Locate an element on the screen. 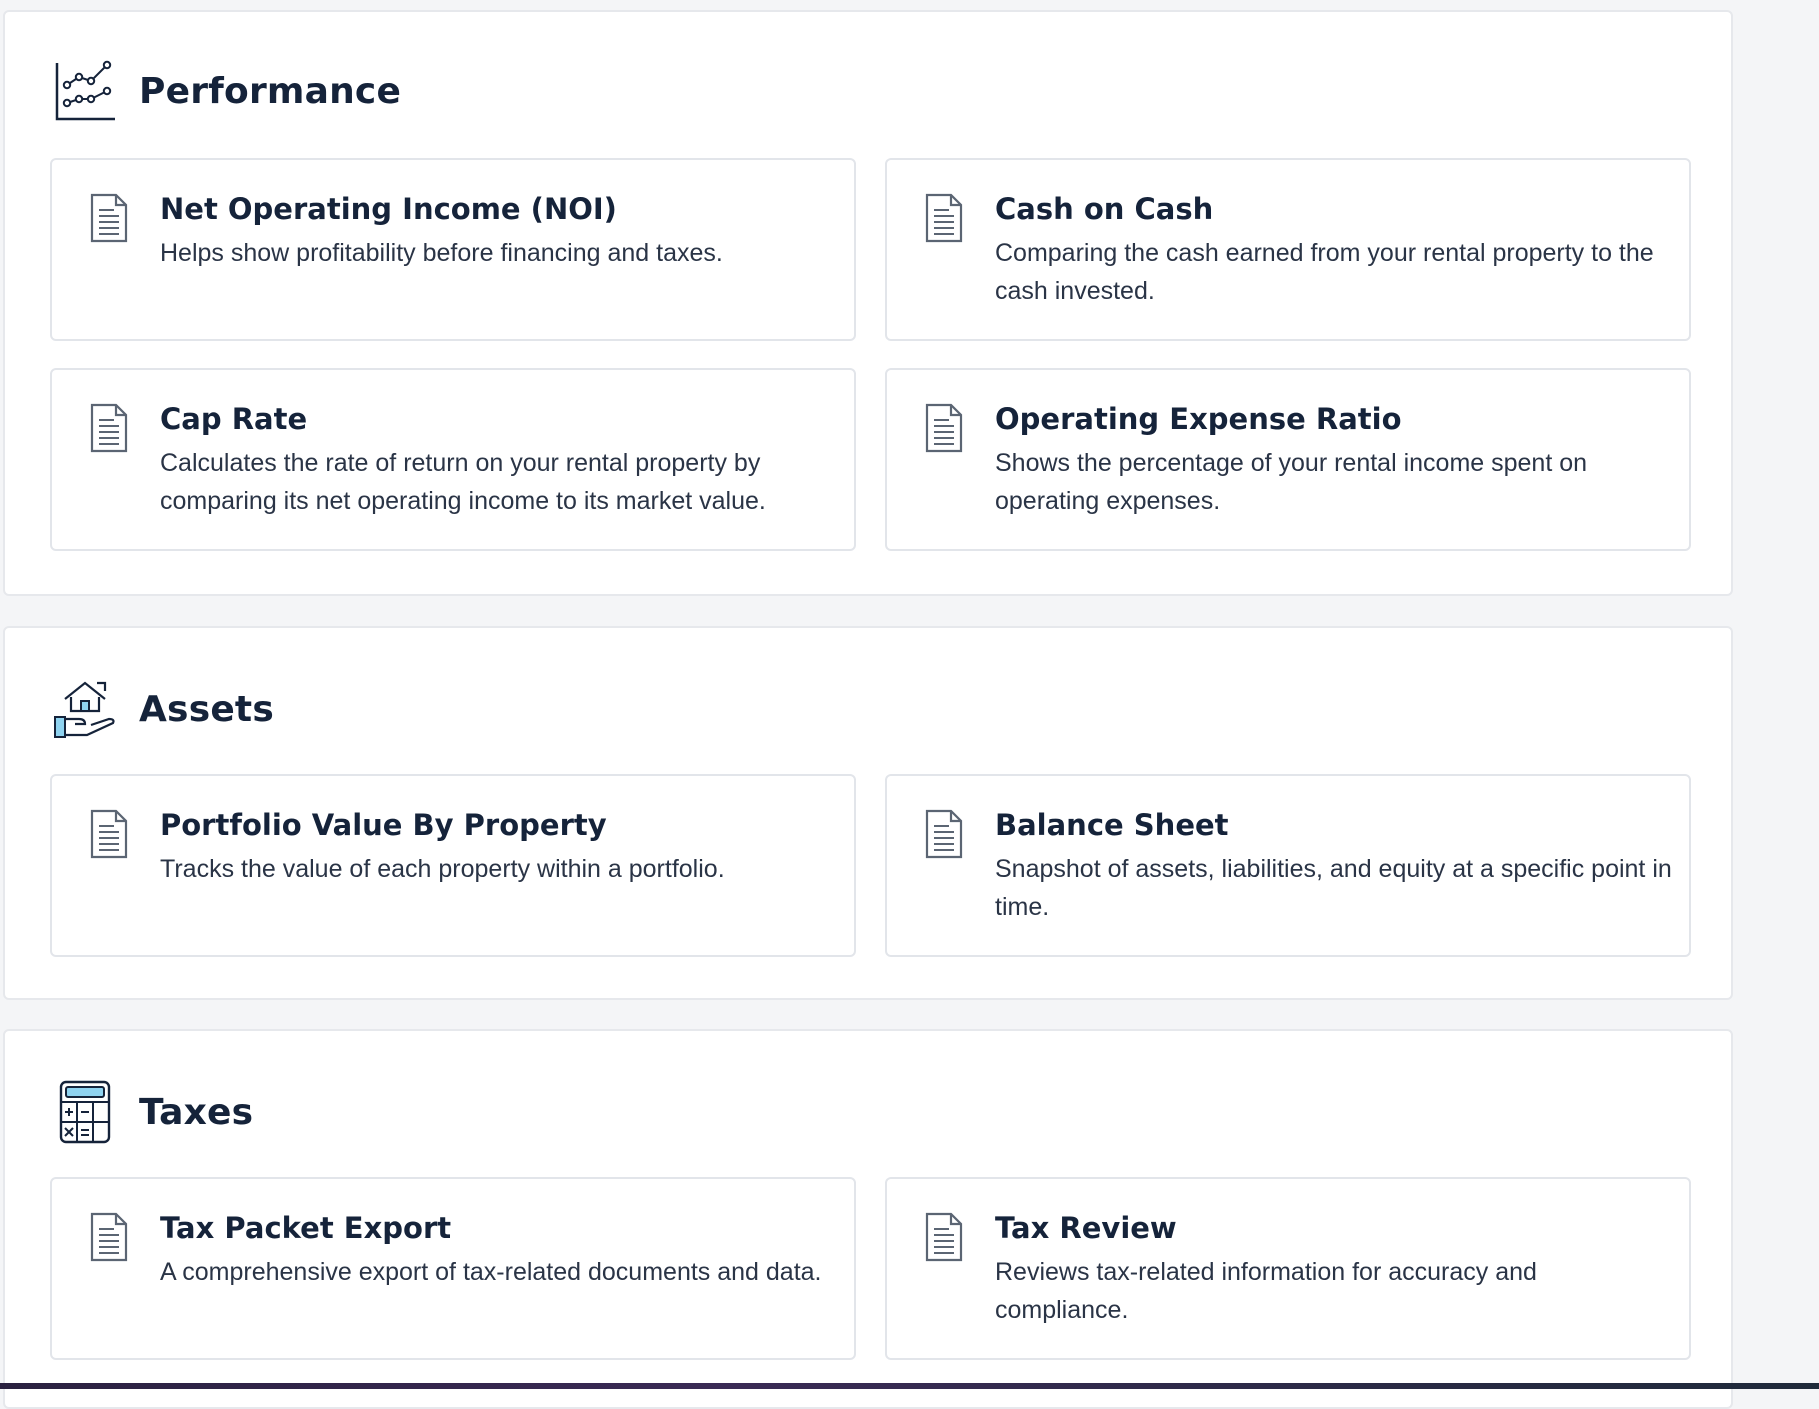 Image resolution: width=1819 pixels, height=1409 pixels. section-title-performance: Performance is located at coordinates (270, 91).